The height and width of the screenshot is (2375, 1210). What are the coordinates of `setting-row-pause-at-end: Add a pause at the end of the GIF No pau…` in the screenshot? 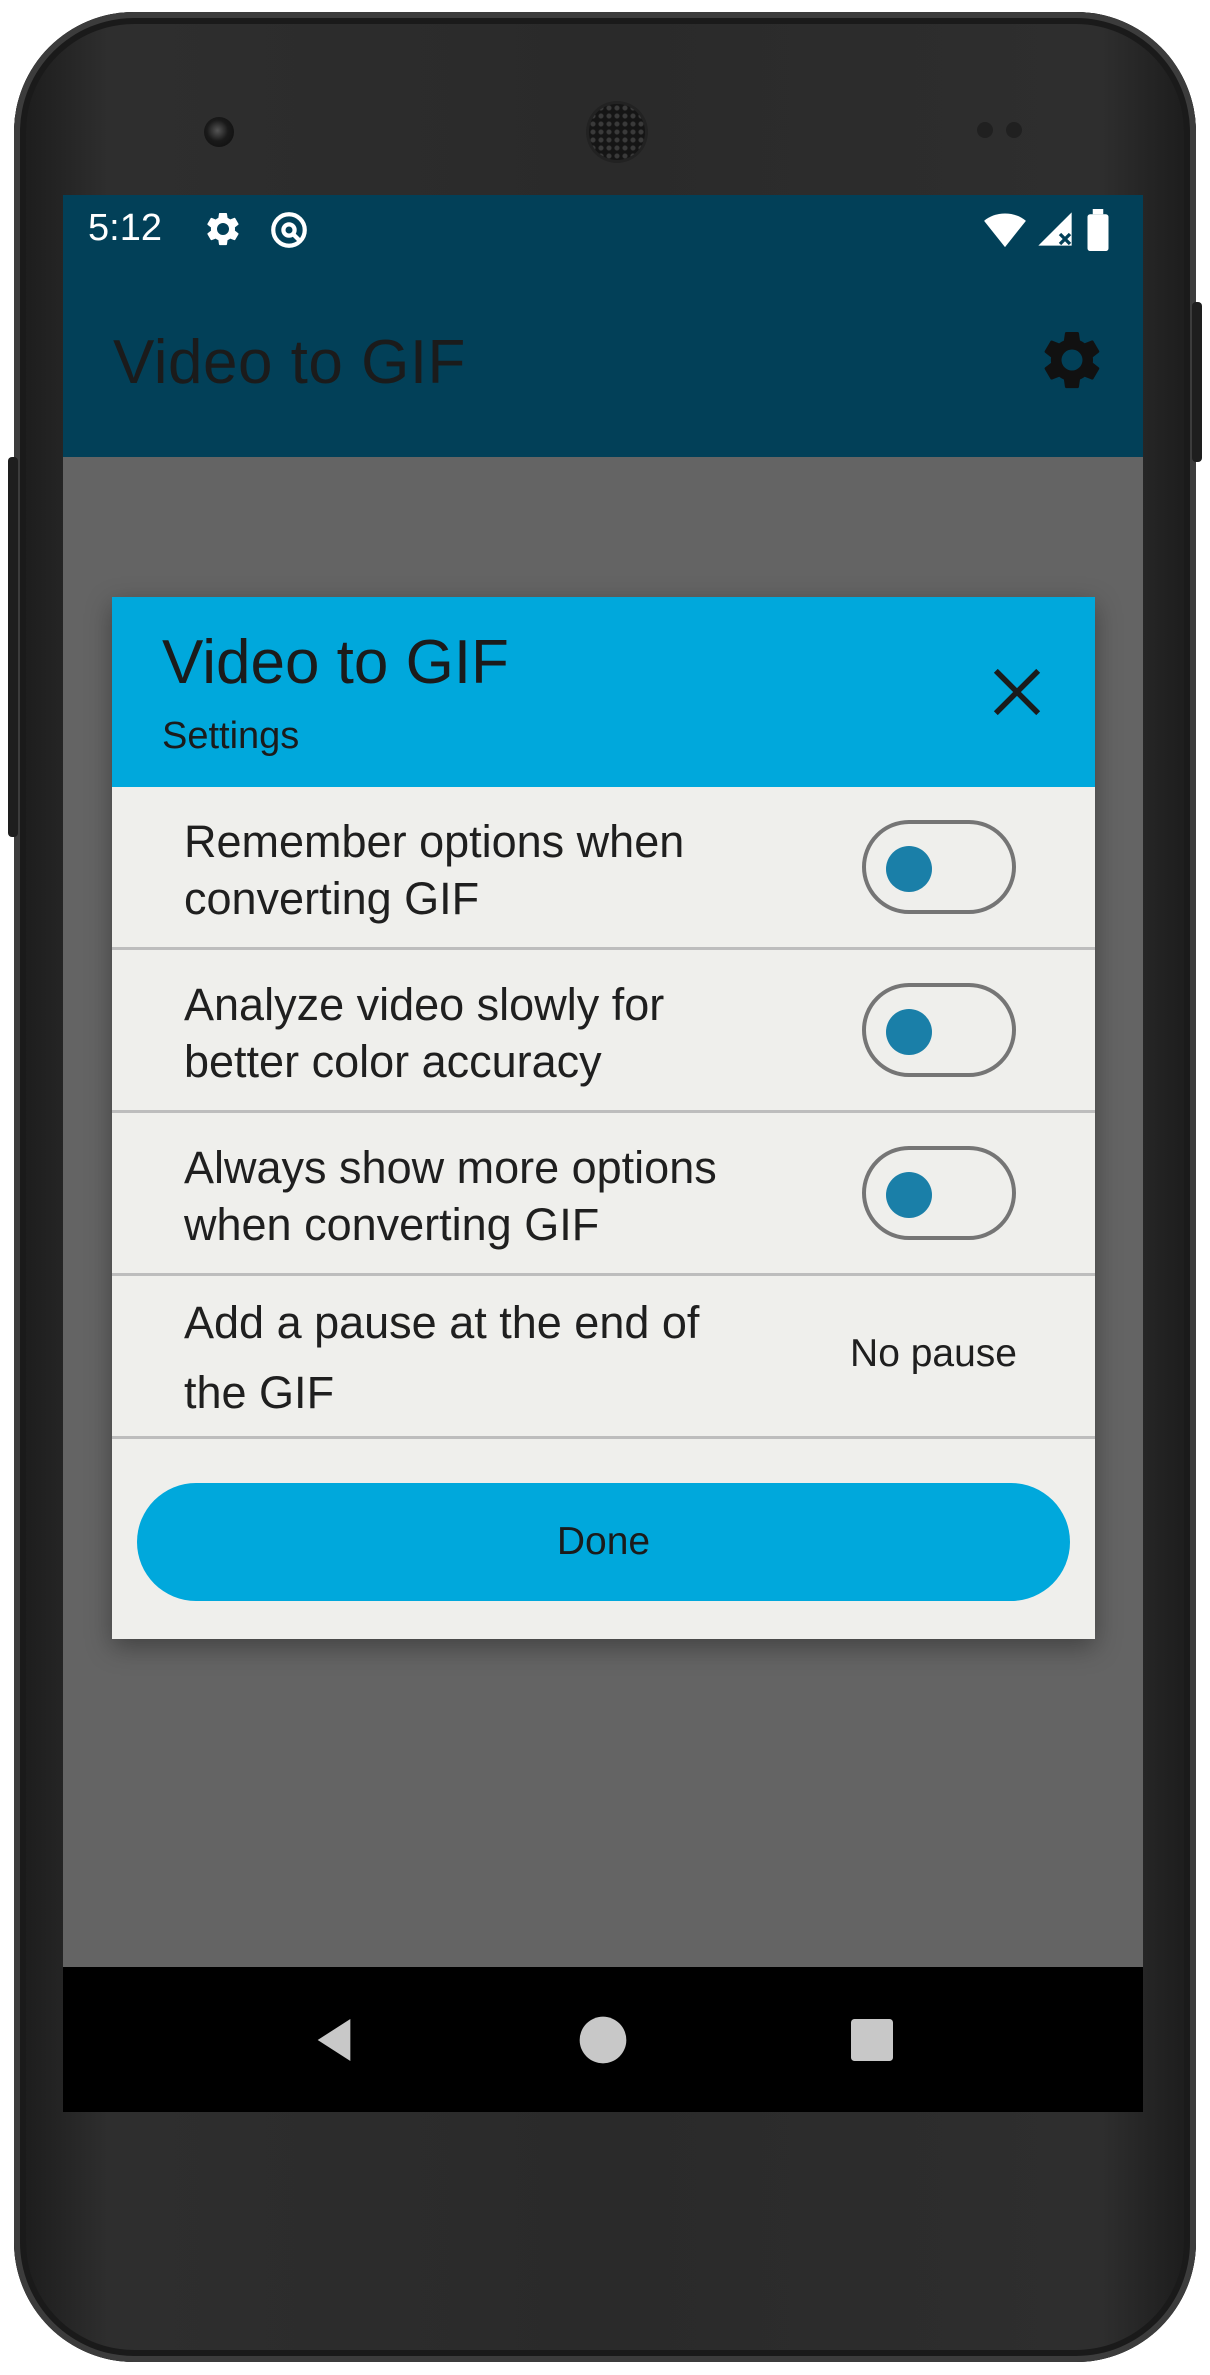 It's located at (603, 1357).